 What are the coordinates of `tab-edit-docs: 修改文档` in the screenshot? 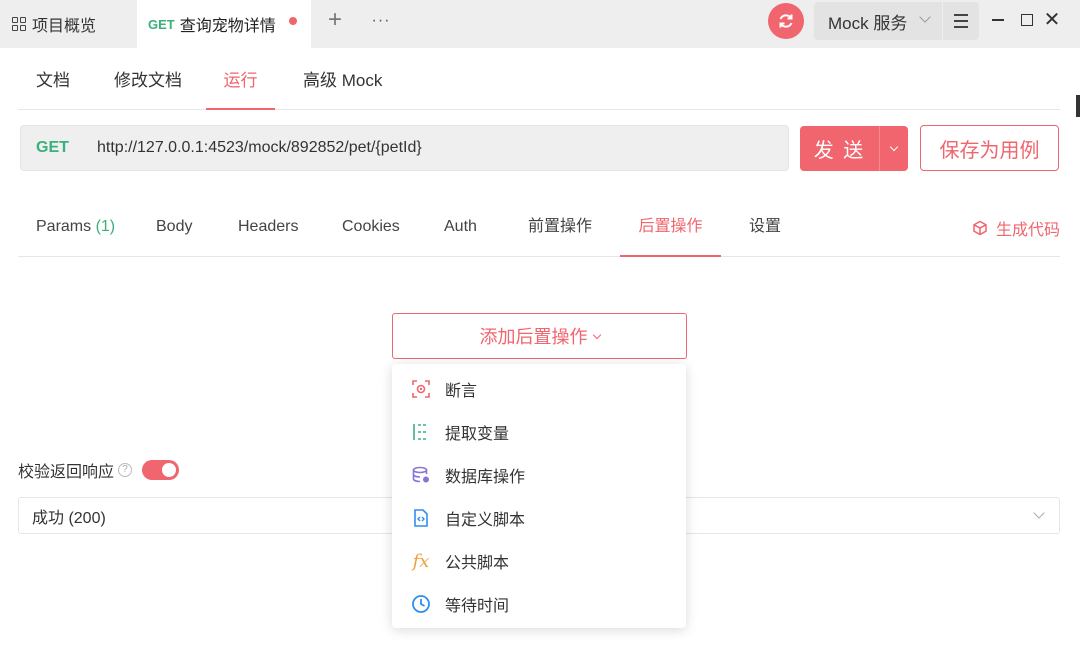 It's located at (148, 81).